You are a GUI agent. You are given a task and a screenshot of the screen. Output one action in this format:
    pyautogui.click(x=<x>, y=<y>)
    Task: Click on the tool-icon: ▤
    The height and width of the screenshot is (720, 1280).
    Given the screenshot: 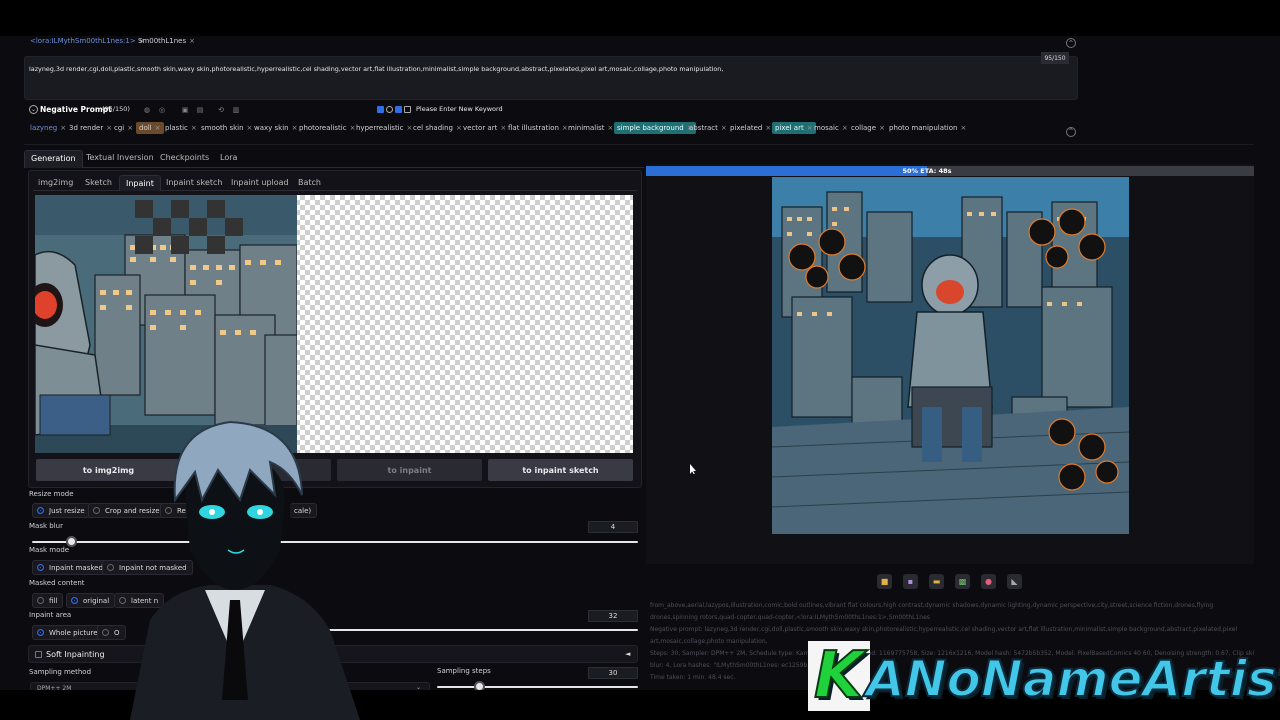 What is the action you would take?
    pyautogui.click(x=200, y=110)
    